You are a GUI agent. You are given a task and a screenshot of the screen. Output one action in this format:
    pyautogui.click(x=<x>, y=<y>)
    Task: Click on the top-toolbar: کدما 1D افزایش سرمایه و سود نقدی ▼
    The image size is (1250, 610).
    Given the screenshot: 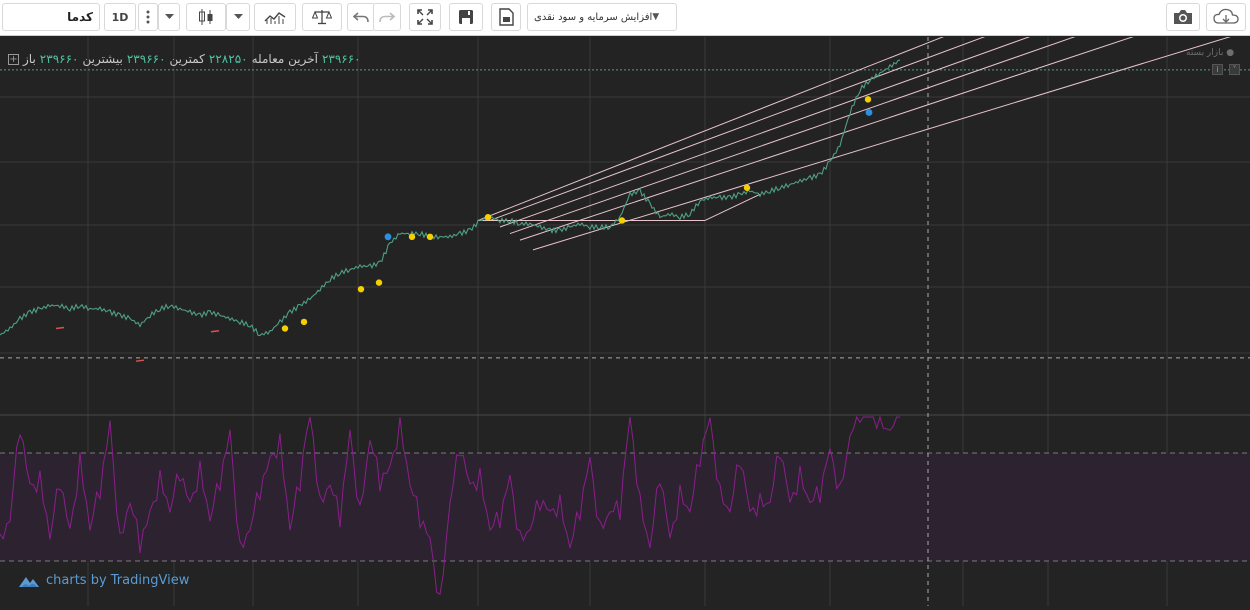 What is the action you would take?
    pyautogui.click(x=625, y=18)
    